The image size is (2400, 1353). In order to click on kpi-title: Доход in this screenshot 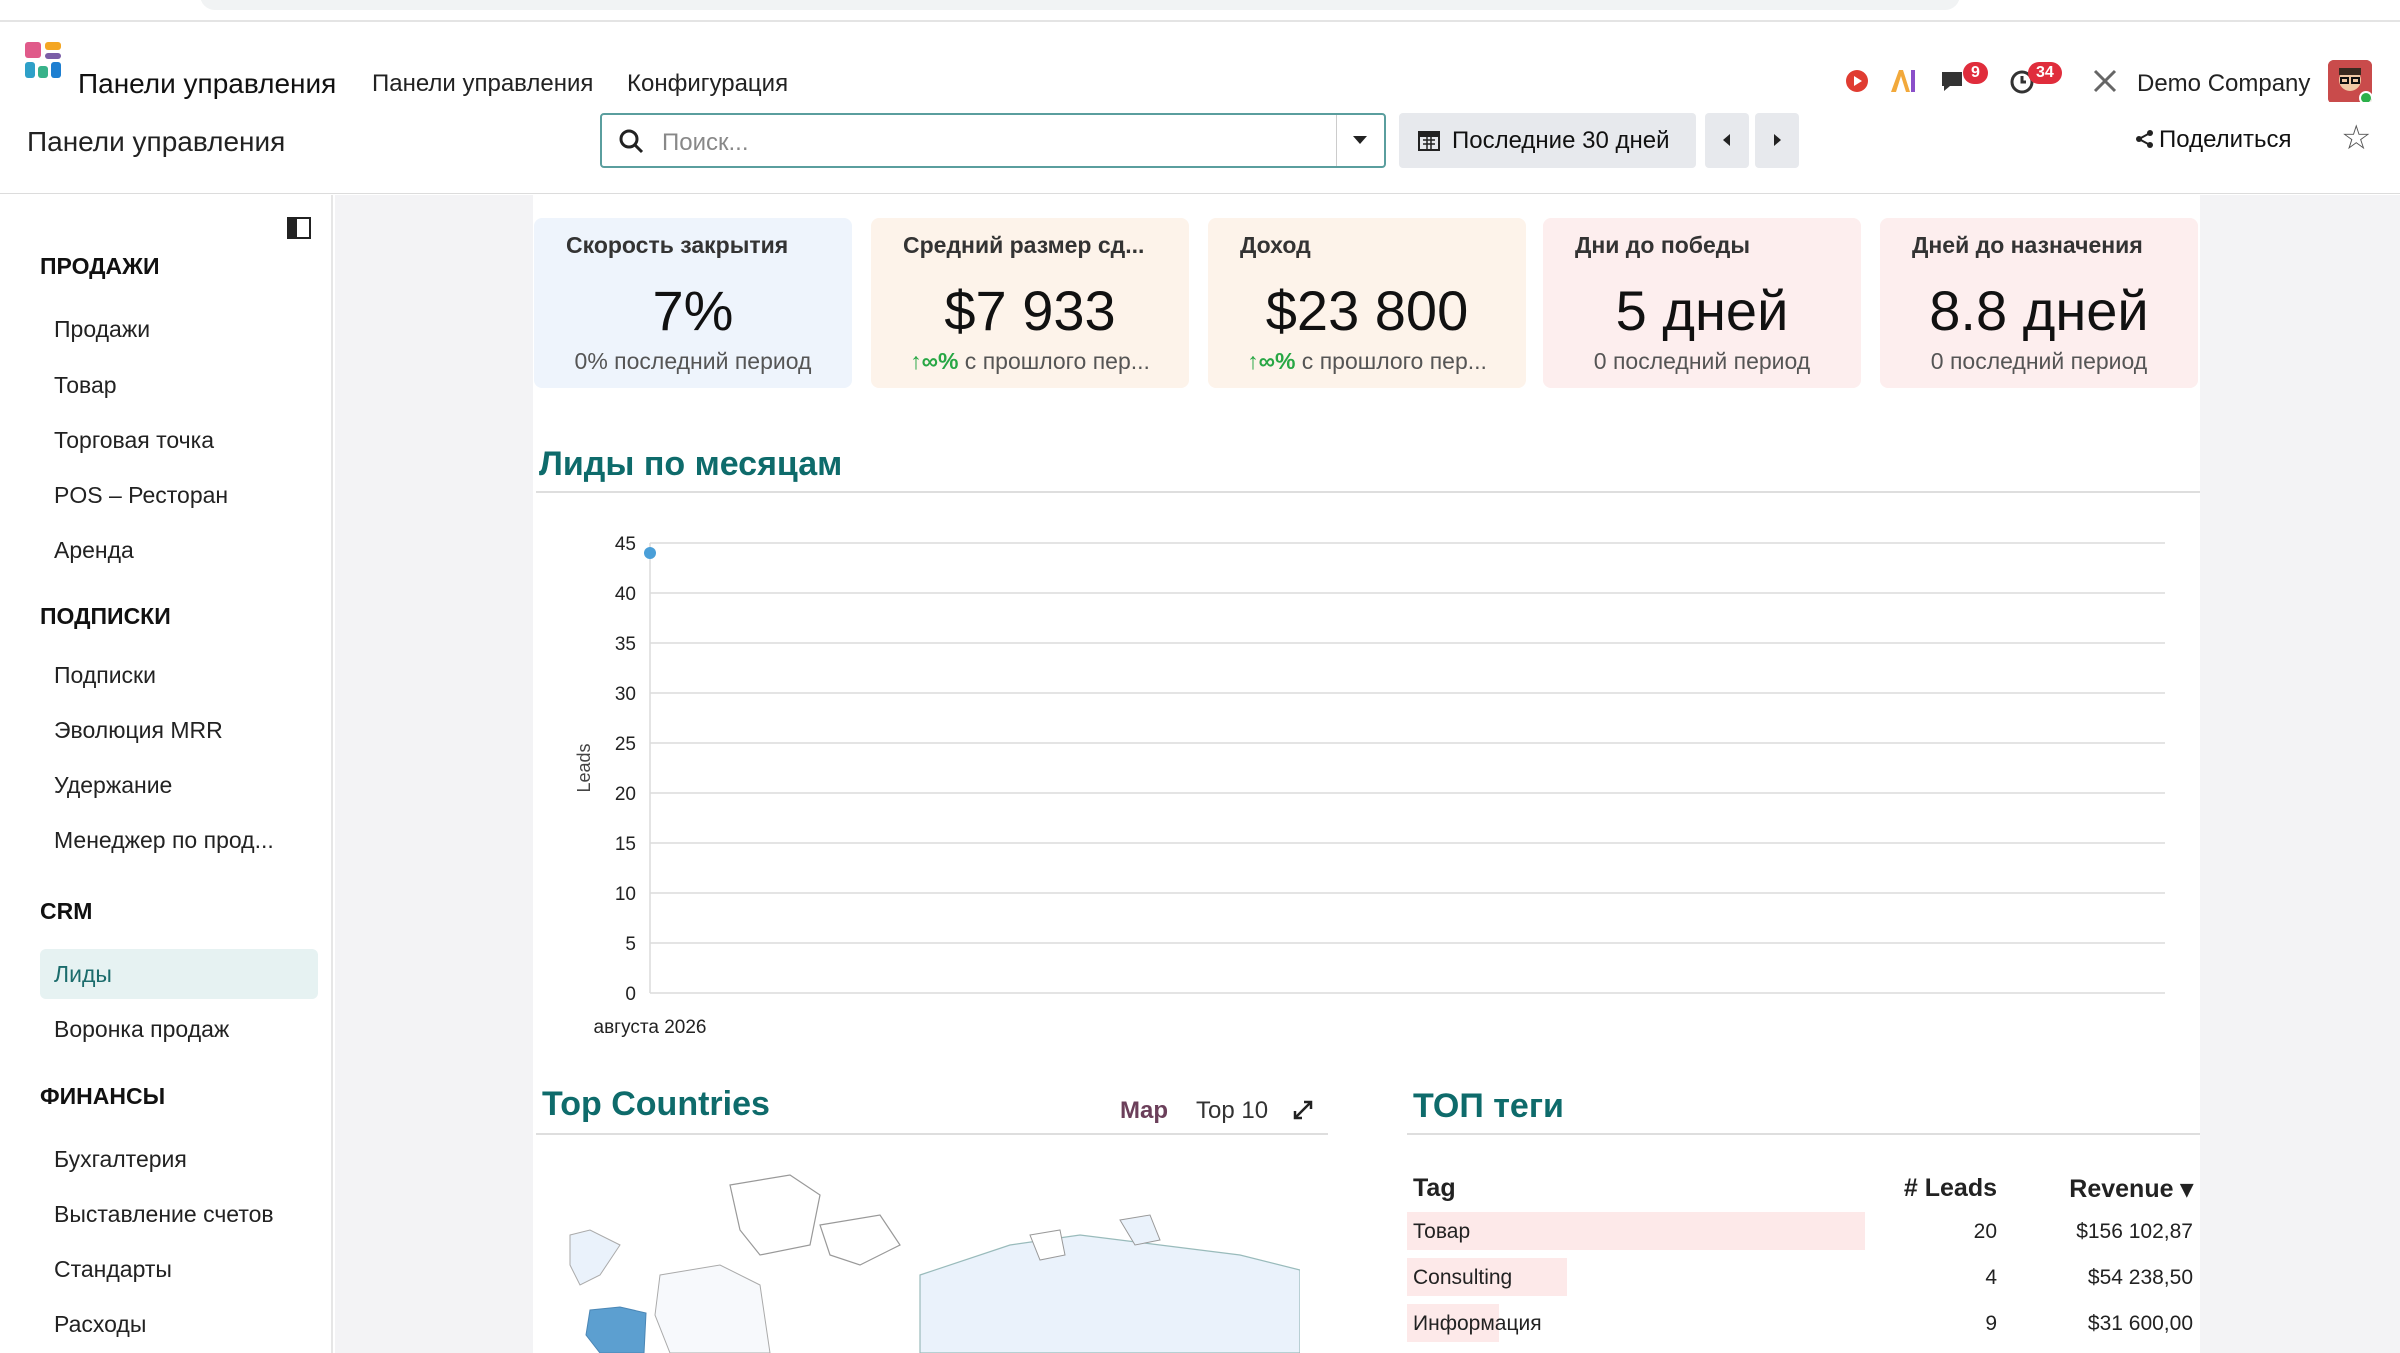, I will do `click(1275, 245)`.